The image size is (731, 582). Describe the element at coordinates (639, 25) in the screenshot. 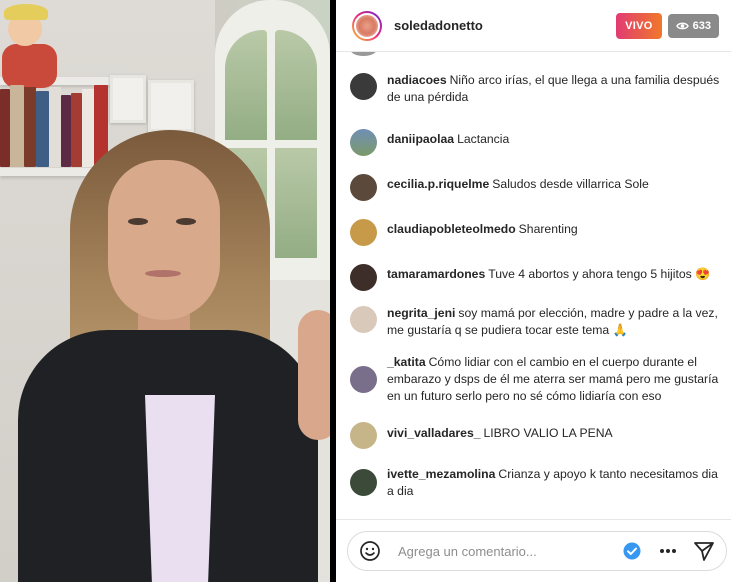

I see `live-badge: VIVO` at that location.